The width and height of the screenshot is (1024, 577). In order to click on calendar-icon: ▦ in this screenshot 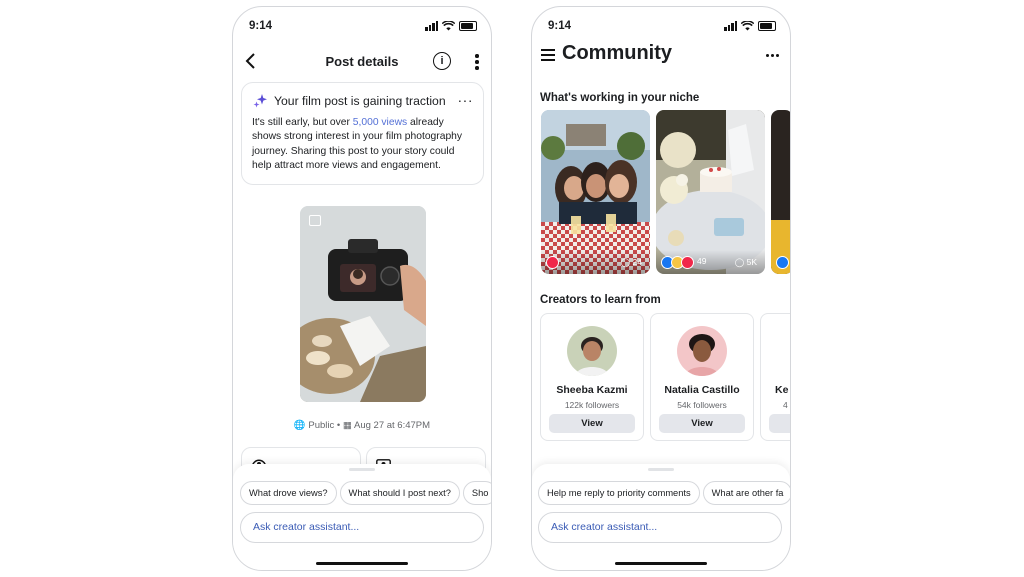, I will do `click(347, 425)`.